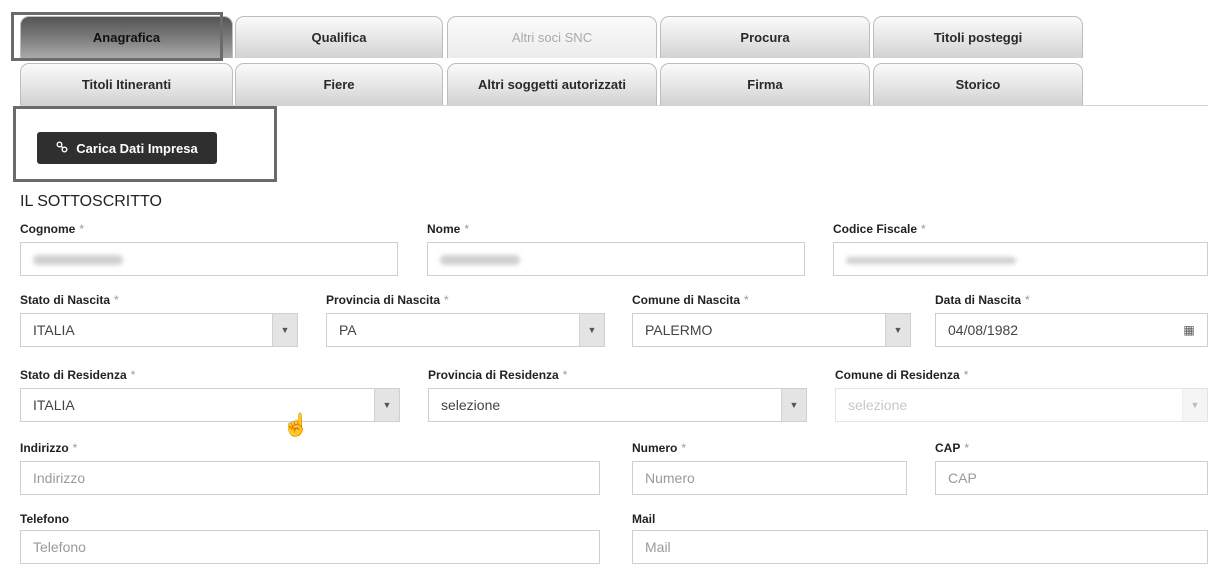  Describe the element at coordinates (448, 229) in the screenshot. I see `label-nome: Nome *` at that location.